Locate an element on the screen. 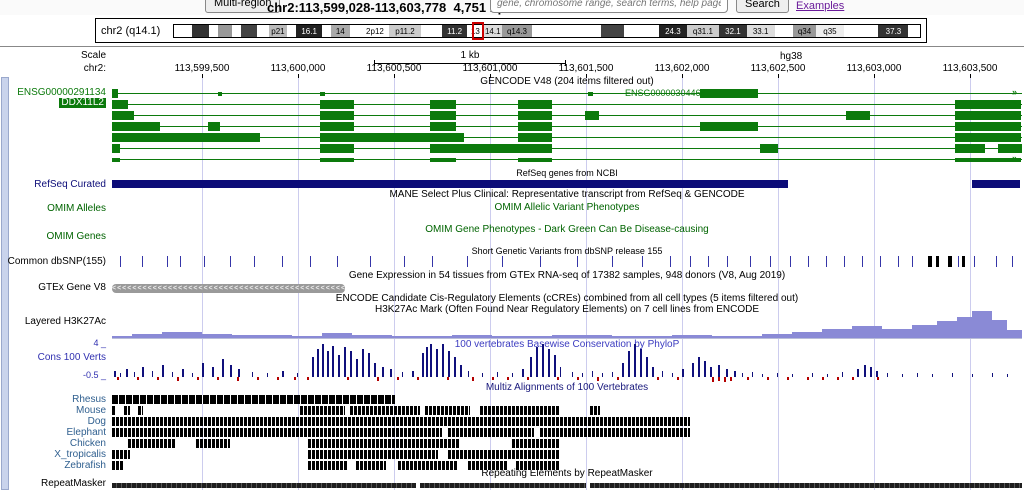  species-label: Chicken is located at coordinates (53, 444).